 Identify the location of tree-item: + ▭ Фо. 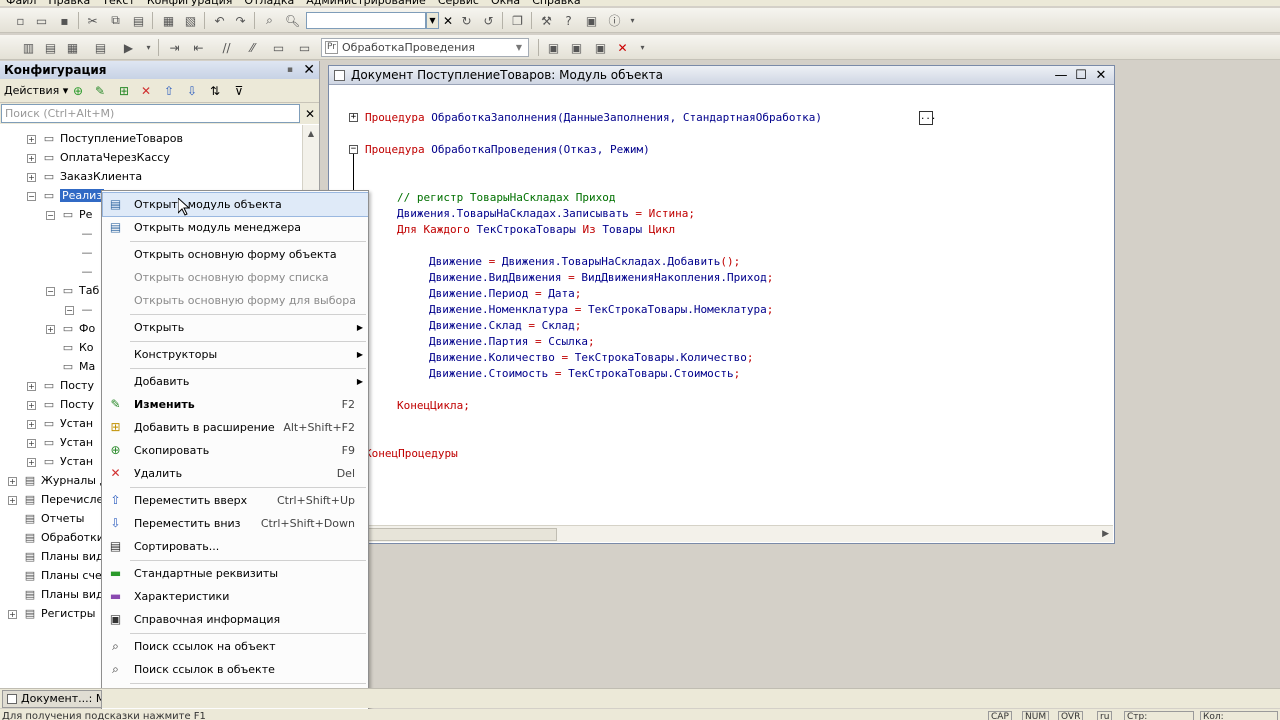
(70, 328).